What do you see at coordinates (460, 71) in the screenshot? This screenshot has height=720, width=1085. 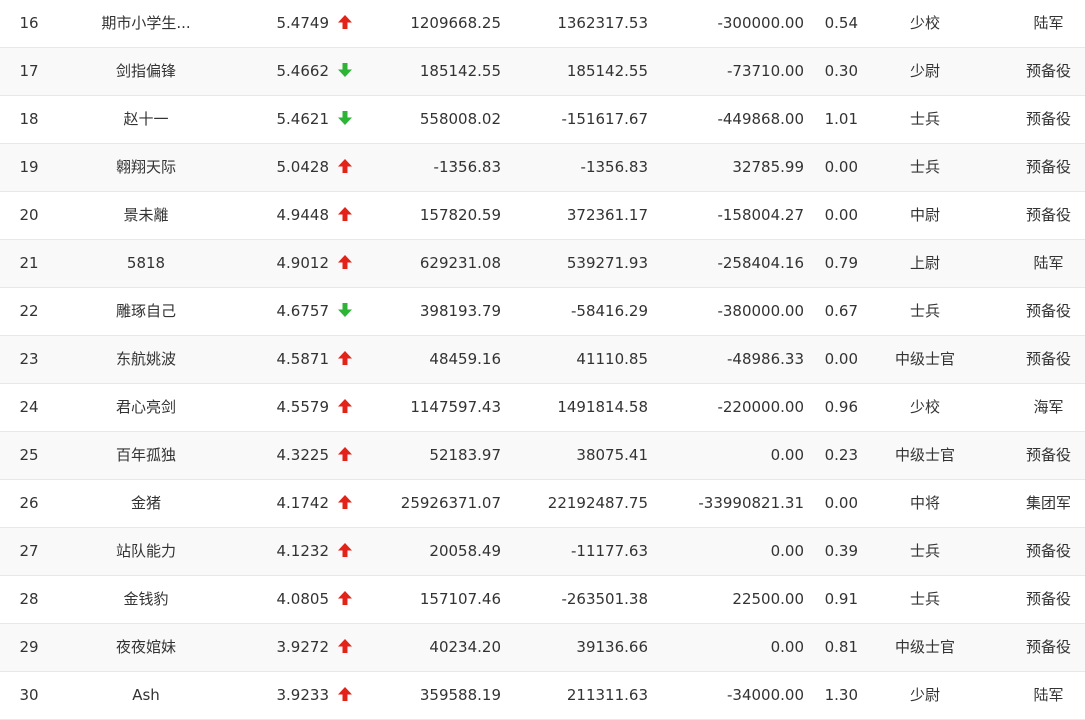 I see `value1-cell: 185142.55` at bounding box center [460, 71].